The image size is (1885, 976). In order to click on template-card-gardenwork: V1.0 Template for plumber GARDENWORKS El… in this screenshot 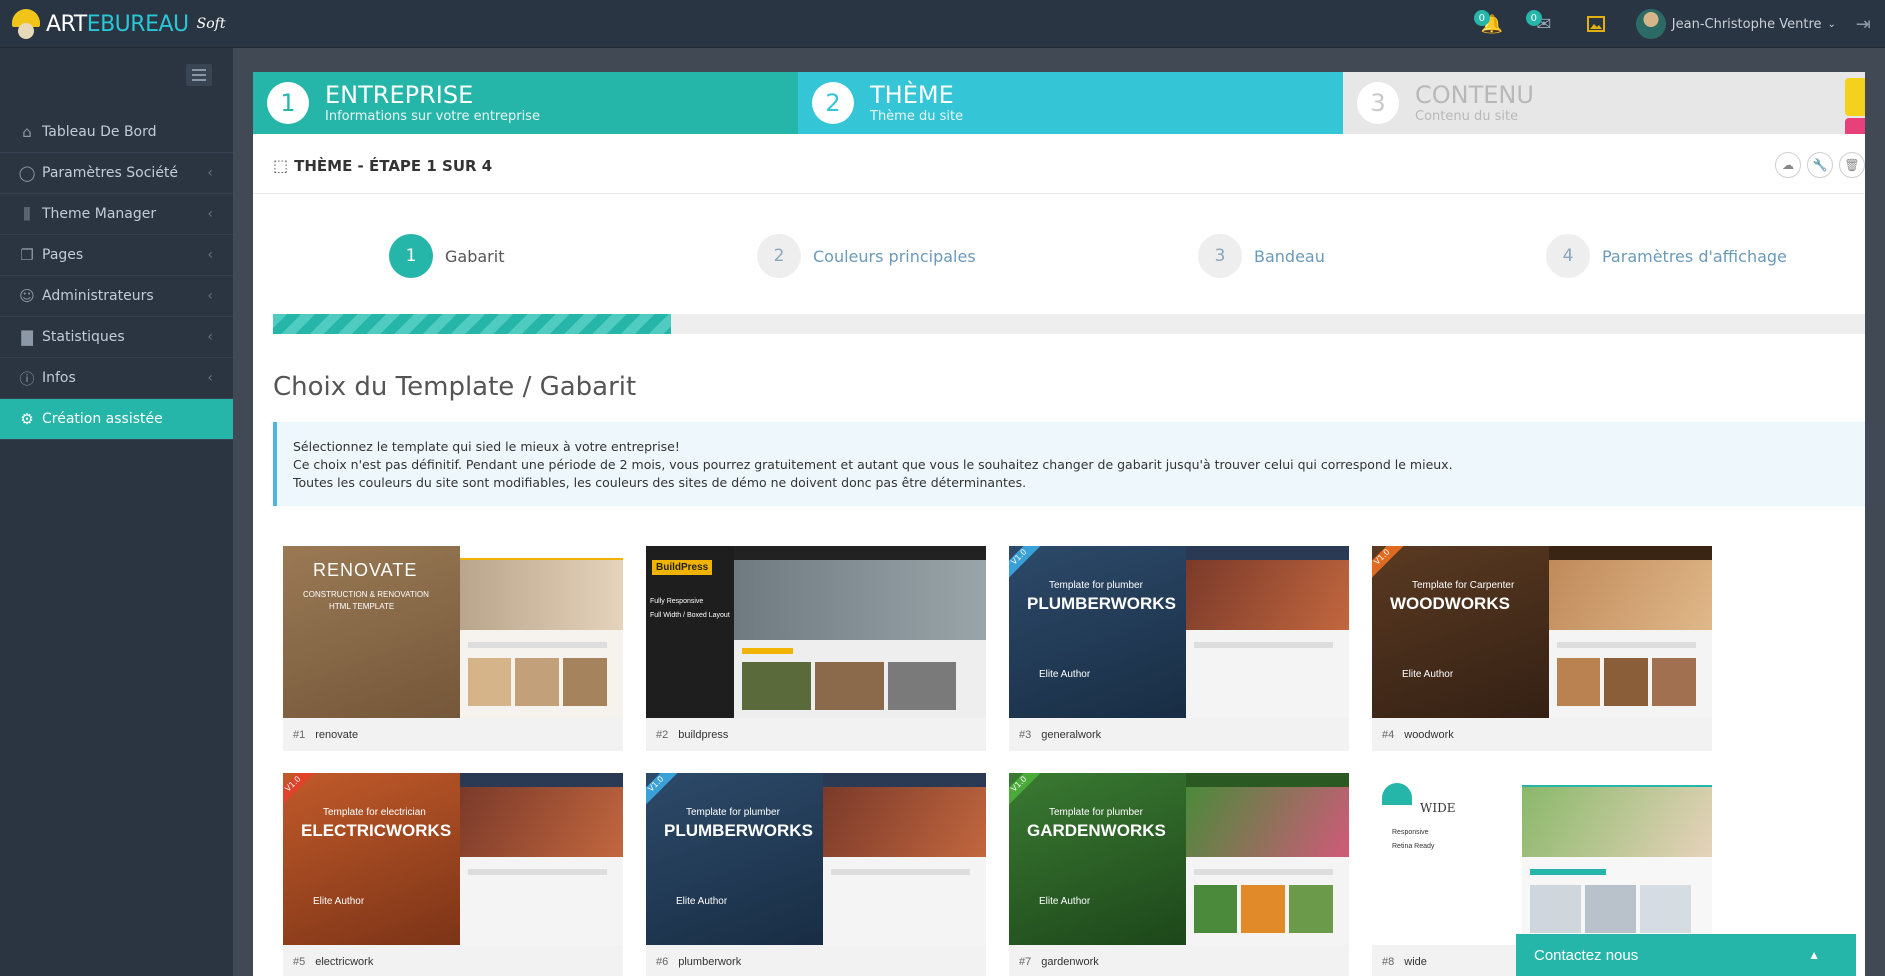, I will do `click(1179, 874)`.